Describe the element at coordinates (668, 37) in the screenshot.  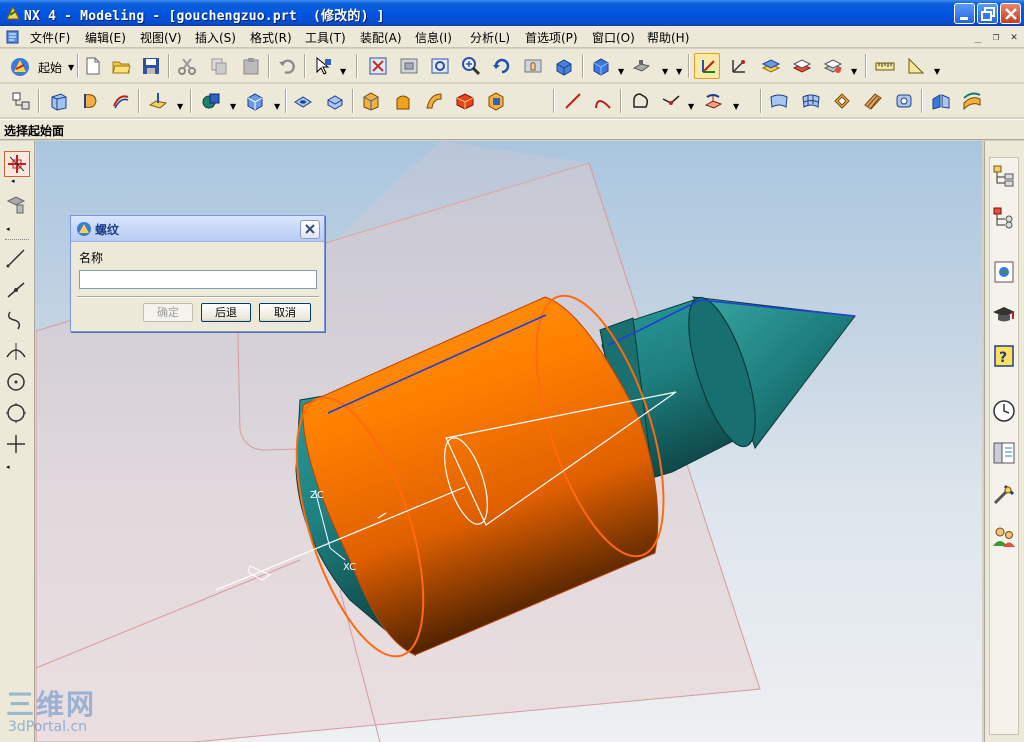
I see `menu-help: 帮助(H)` at that location.